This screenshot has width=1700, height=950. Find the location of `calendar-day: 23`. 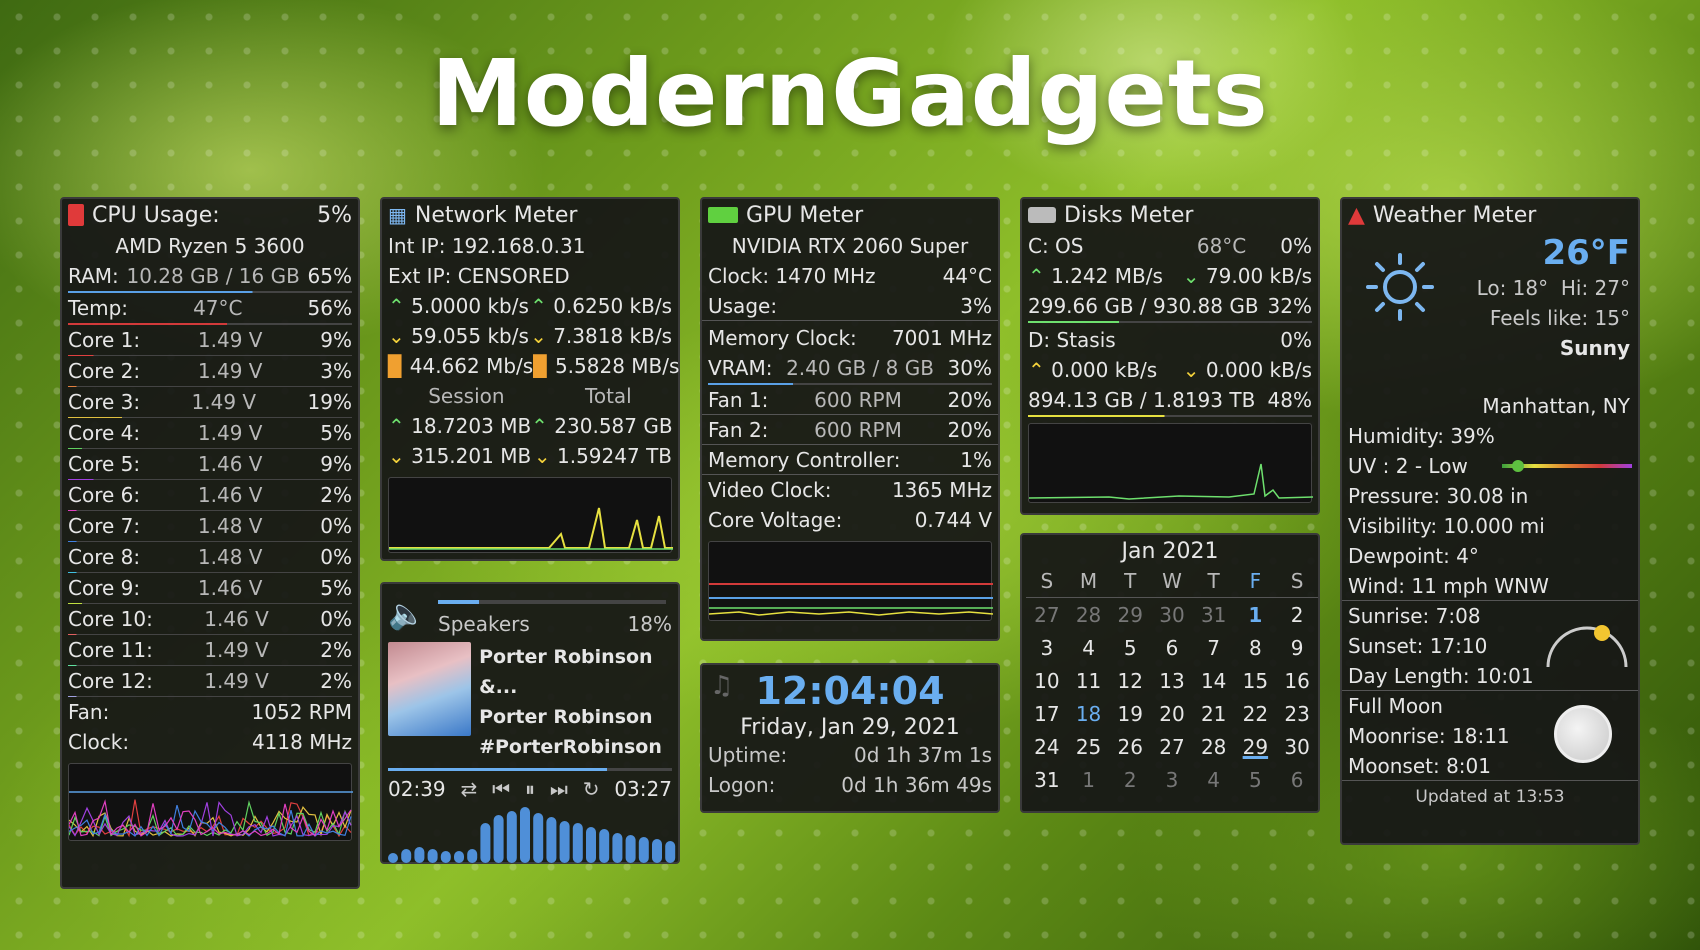

calendar-day: 23 is located at coordinates (1297, 713).